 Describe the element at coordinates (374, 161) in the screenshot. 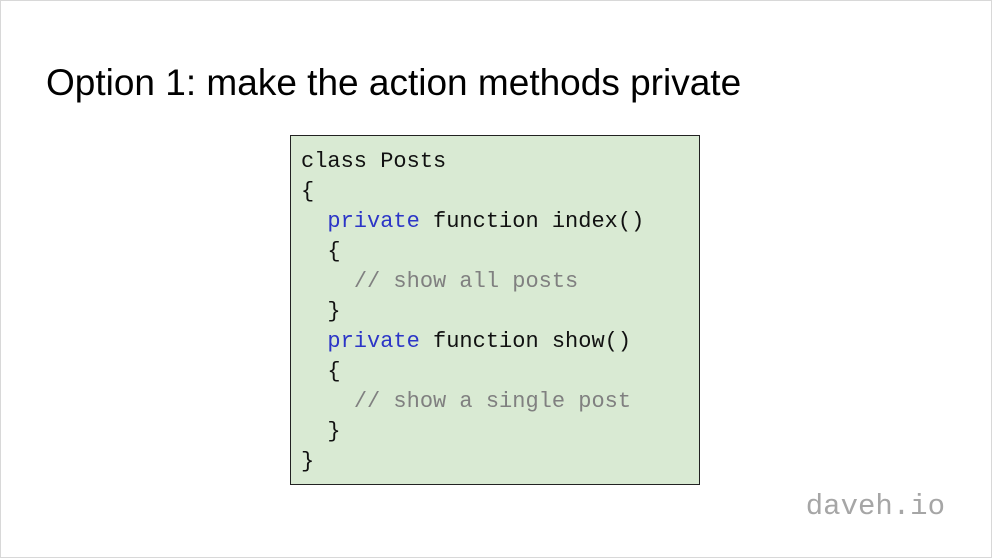

I see `code-text: class Posts` at that location.